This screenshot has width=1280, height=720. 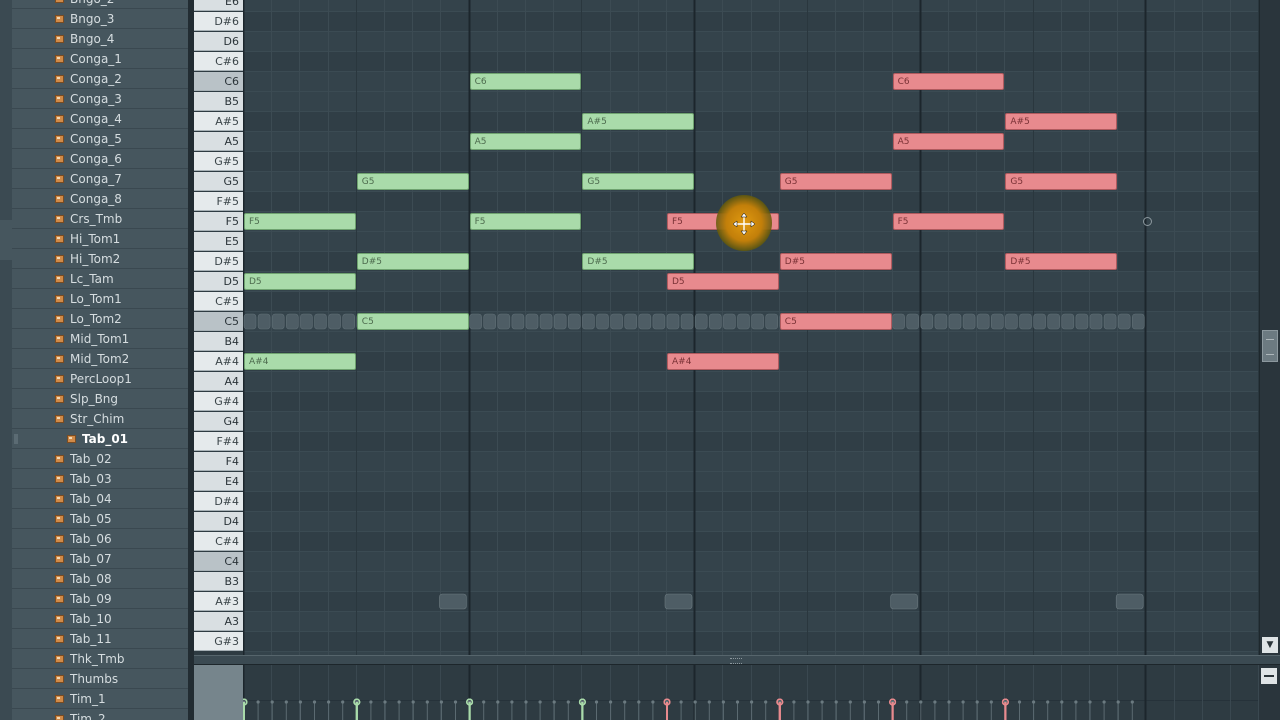 What do you see at coordinates (100, 659) in the screenshot?
I see `browser-item: Thk_Tmb` at bounding box center [100, 659].